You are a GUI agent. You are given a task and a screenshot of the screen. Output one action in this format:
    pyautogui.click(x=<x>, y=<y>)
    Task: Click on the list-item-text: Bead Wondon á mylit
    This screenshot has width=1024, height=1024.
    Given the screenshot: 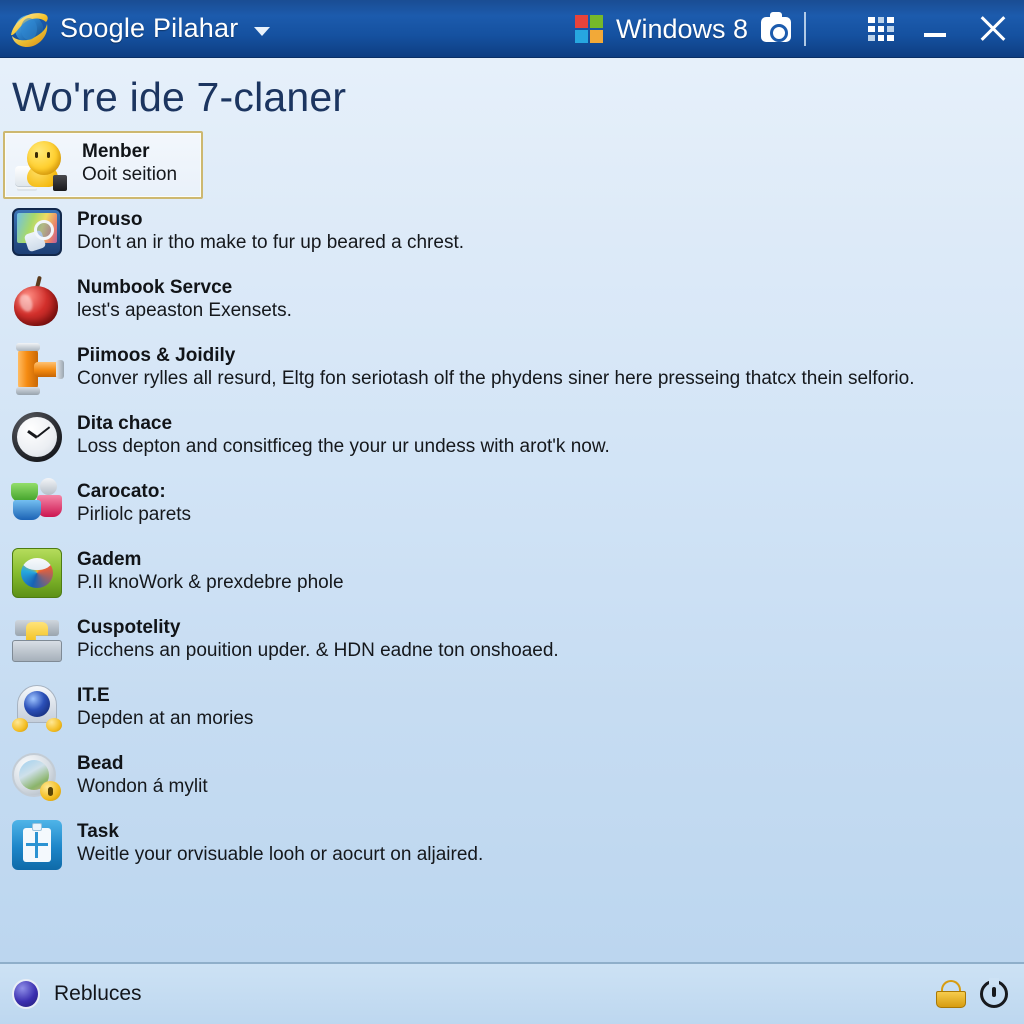 What is the action you would take?
    pyautogui.click(x=142, y=775)
    